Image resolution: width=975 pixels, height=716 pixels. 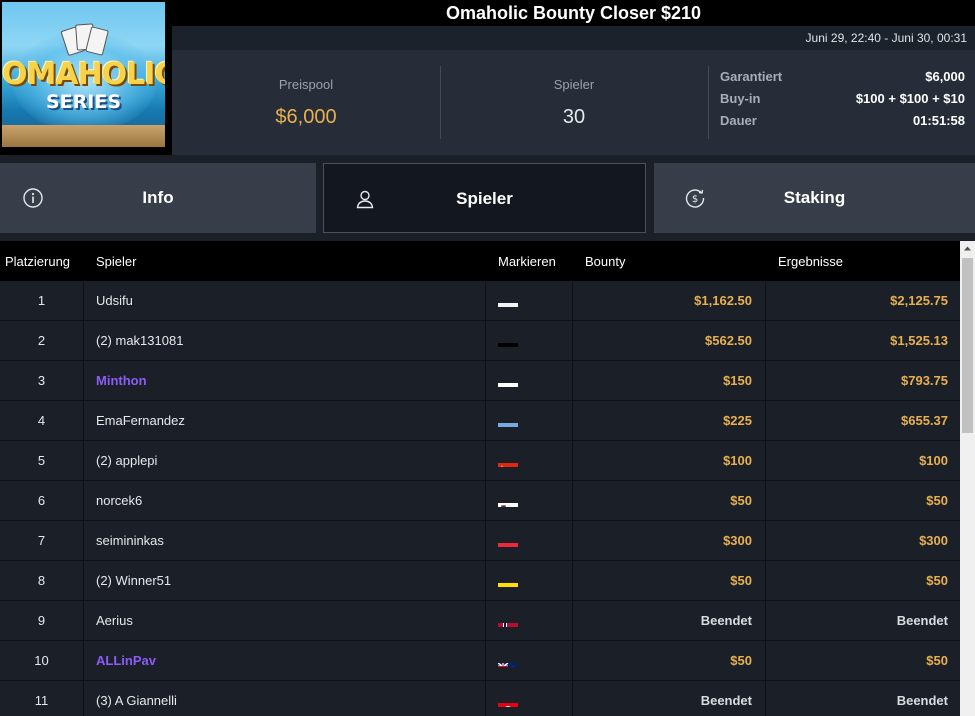 What do you see at coordinates (42, 301) in the screenshot?
I see `rank-cell: 1` at bounding box center [42, 301].